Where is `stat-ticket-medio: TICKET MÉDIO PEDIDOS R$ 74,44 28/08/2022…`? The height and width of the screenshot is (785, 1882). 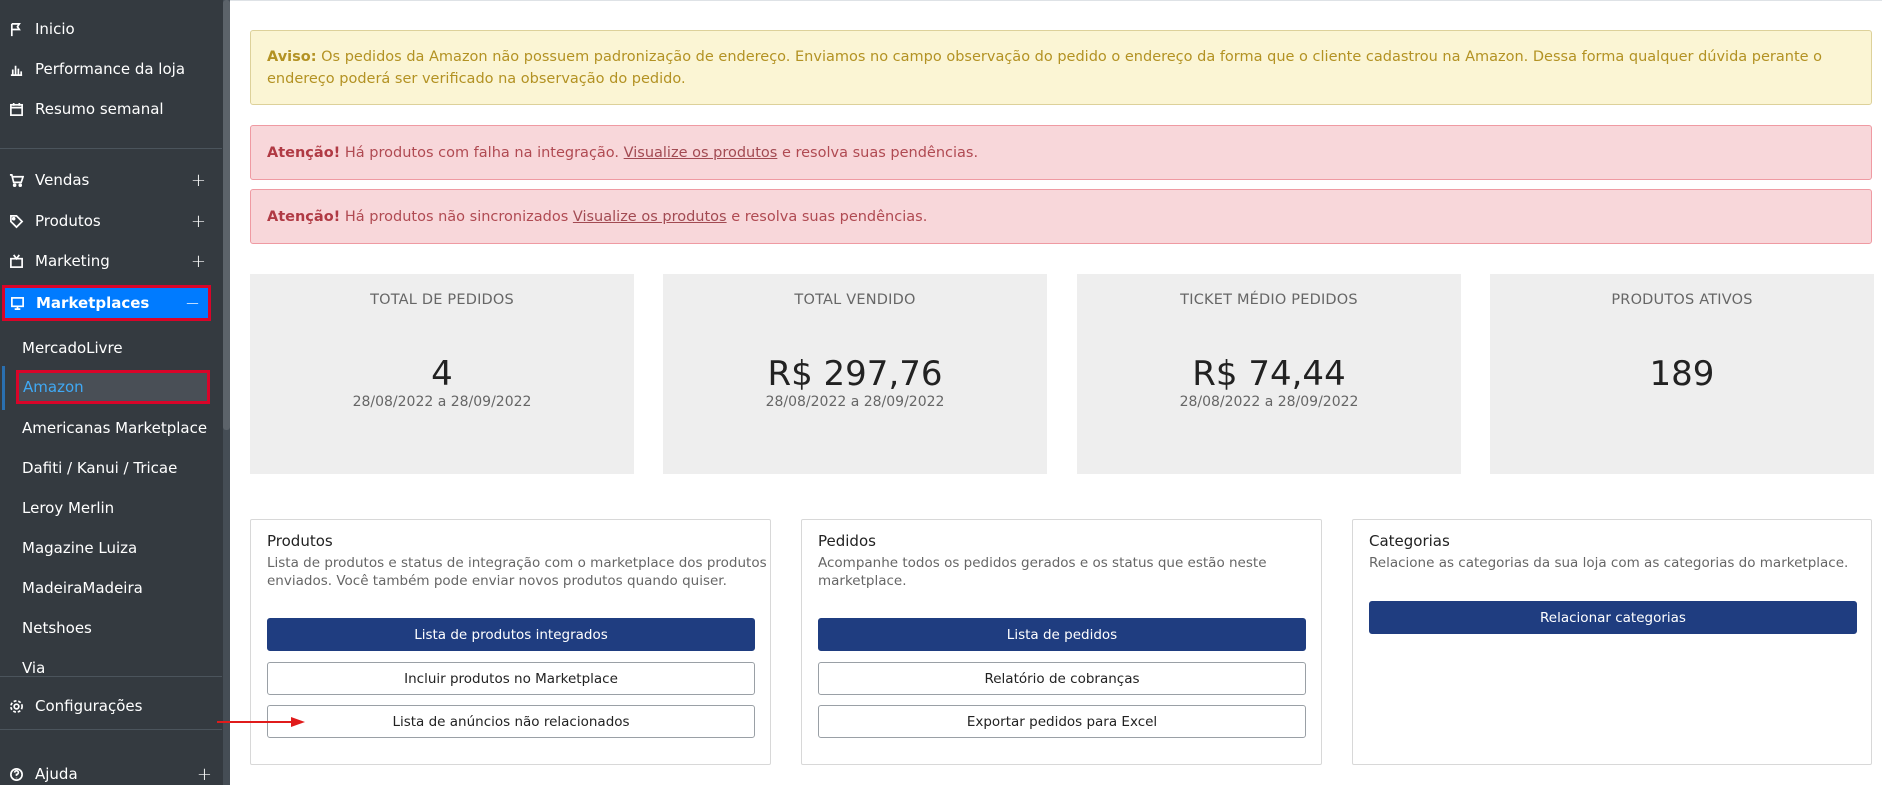 stat-ticket-medio: TICKET MÉDIO PEDIDOS R$ 74,44 28/08/2022… is located at coordinates (1269, 374).